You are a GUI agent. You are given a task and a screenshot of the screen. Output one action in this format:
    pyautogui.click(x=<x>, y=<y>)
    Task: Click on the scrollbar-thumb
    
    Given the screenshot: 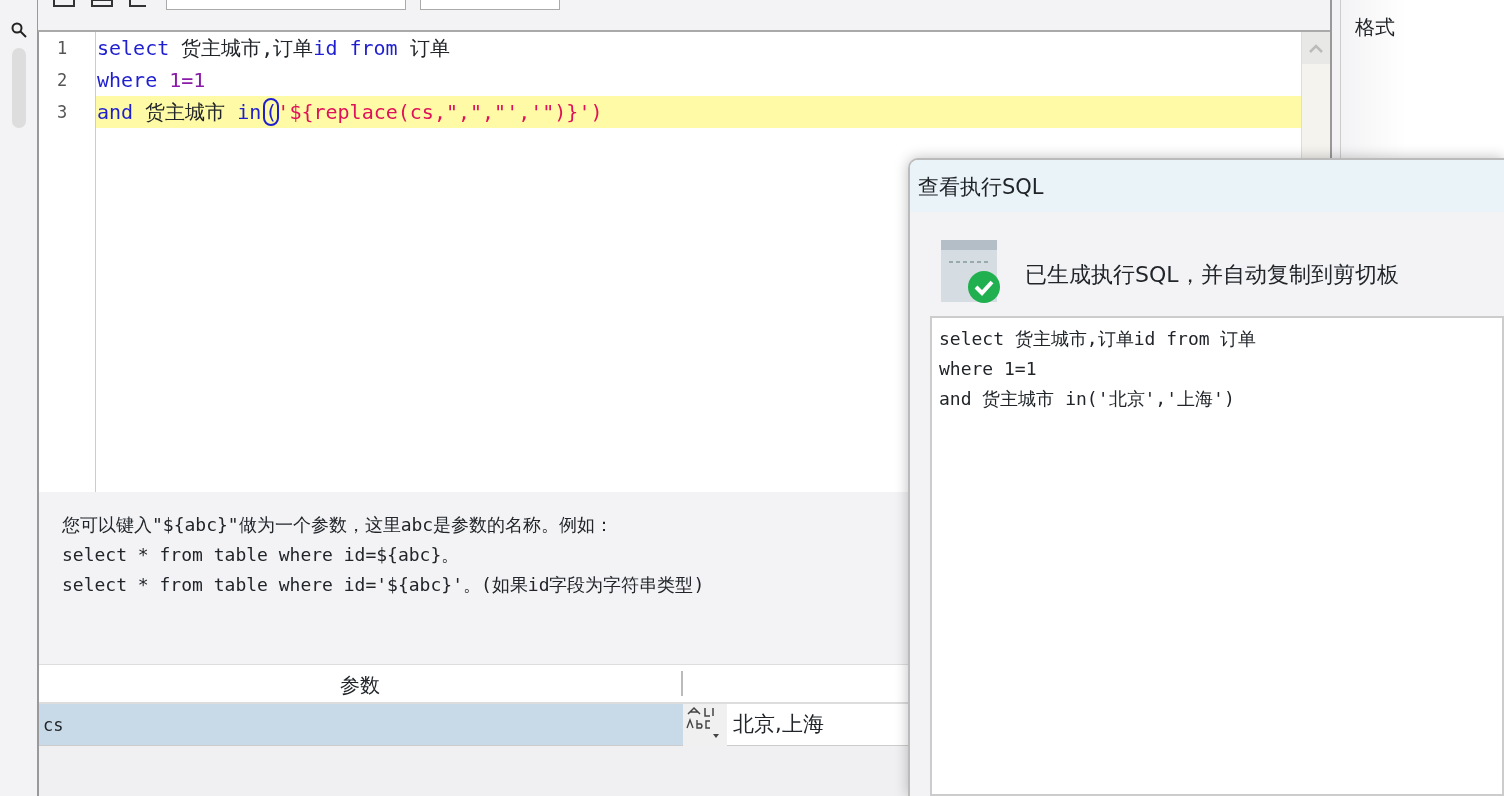 What is the action you would take?
    pyautogui.click(x=18, y=88)
    